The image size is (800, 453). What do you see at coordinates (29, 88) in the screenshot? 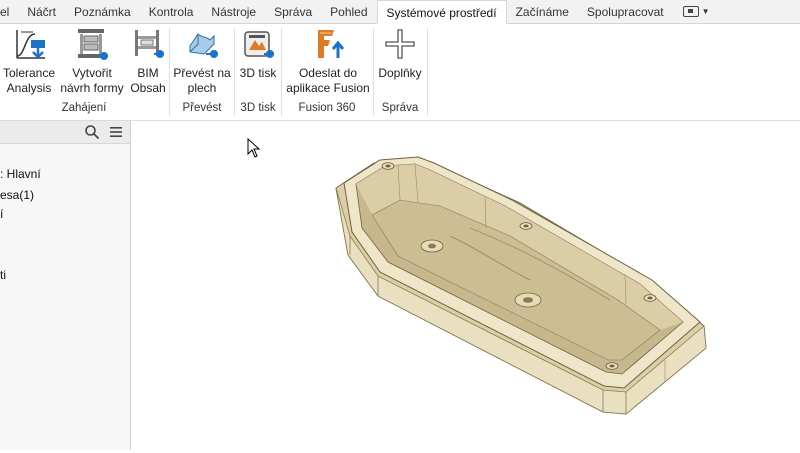
I see `tolerance-label-2: Analysis` at bounding box center [29, 88].